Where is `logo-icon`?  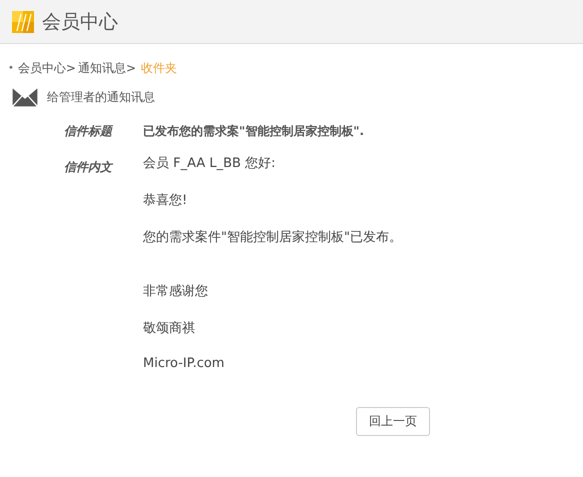 logo-icon is located at coordinates (23, 21).